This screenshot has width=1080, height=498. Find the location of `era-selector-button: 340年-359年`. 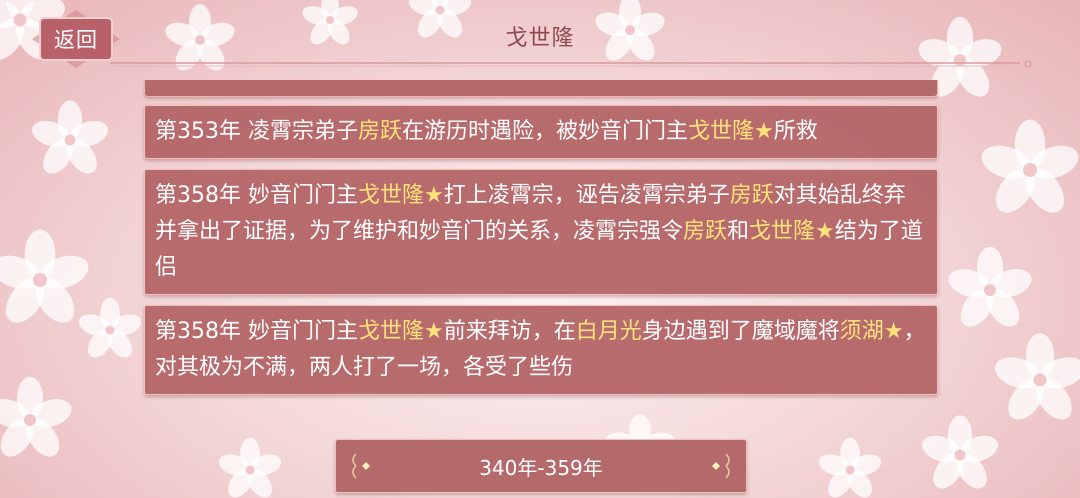

era-selector-button: 340年-359年 is located at coordinates (541, 466).